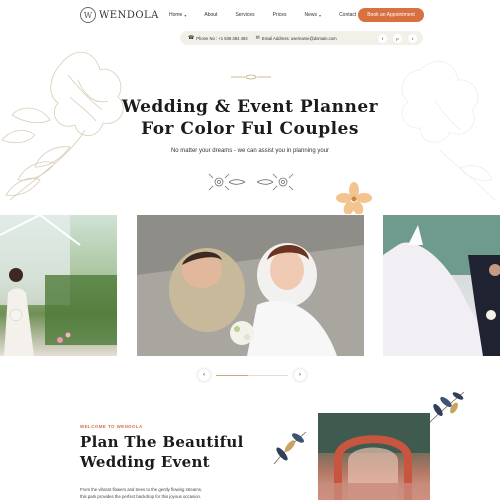  I want to click on email-info: ✉ Email Address: username@domain.com, so click(296, 38).